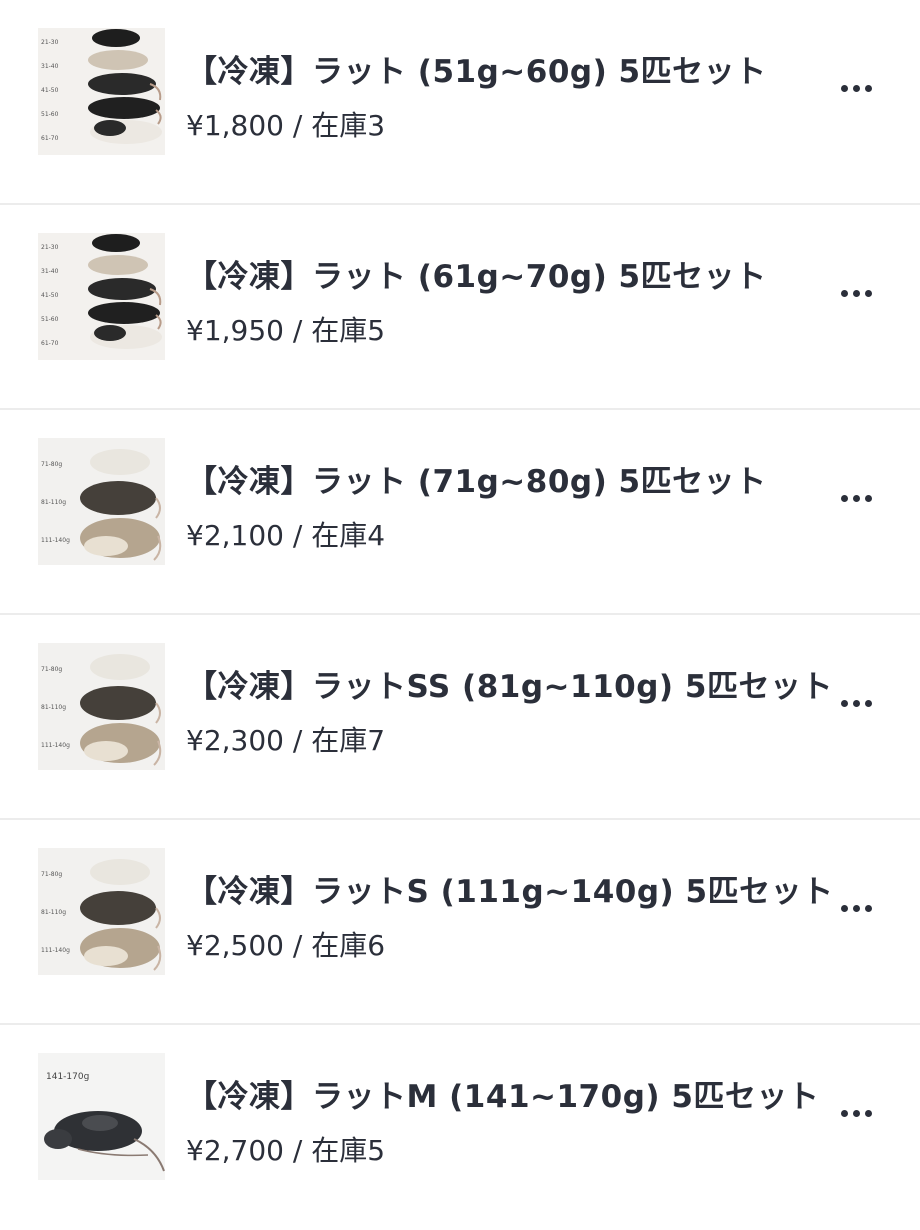  I want to click on product-stock: 在庫3, so click(348, 125).